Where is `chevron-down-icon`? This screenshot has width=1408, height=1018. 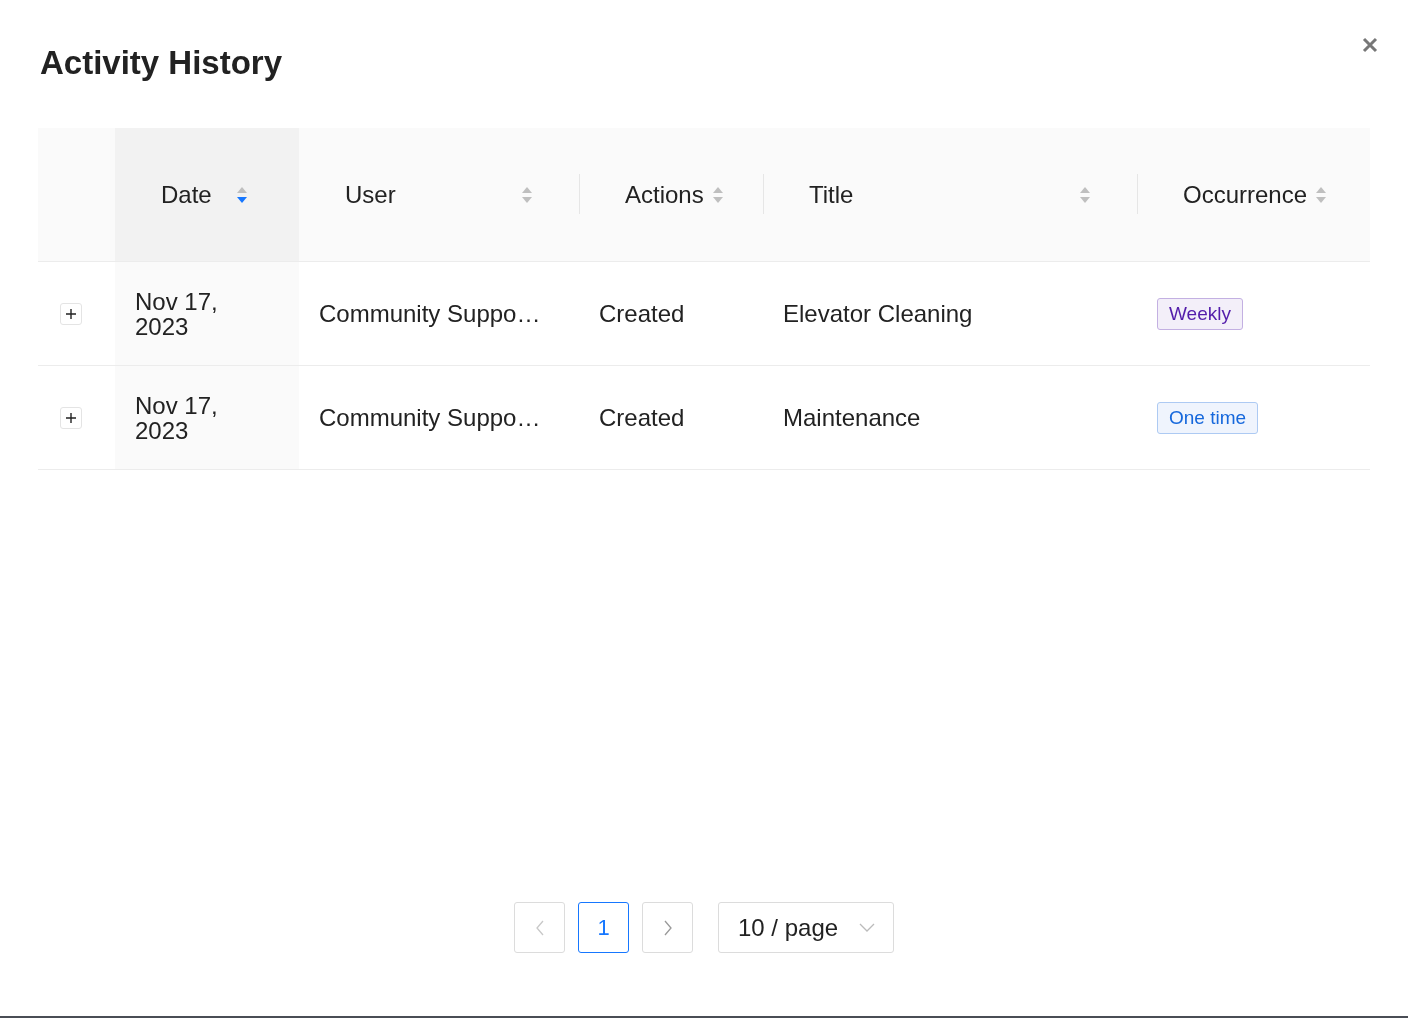 chevron-down-icon is located at coordinates (867, 927).